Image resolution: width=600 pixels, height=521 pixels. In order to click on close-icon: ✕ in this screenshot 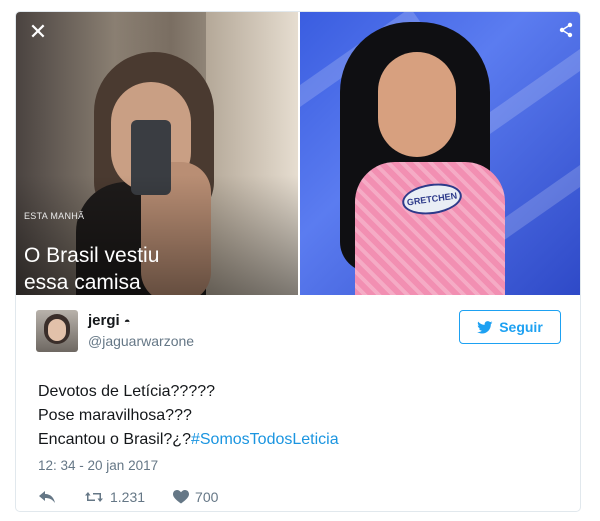, I will do `click(38, 32)`.